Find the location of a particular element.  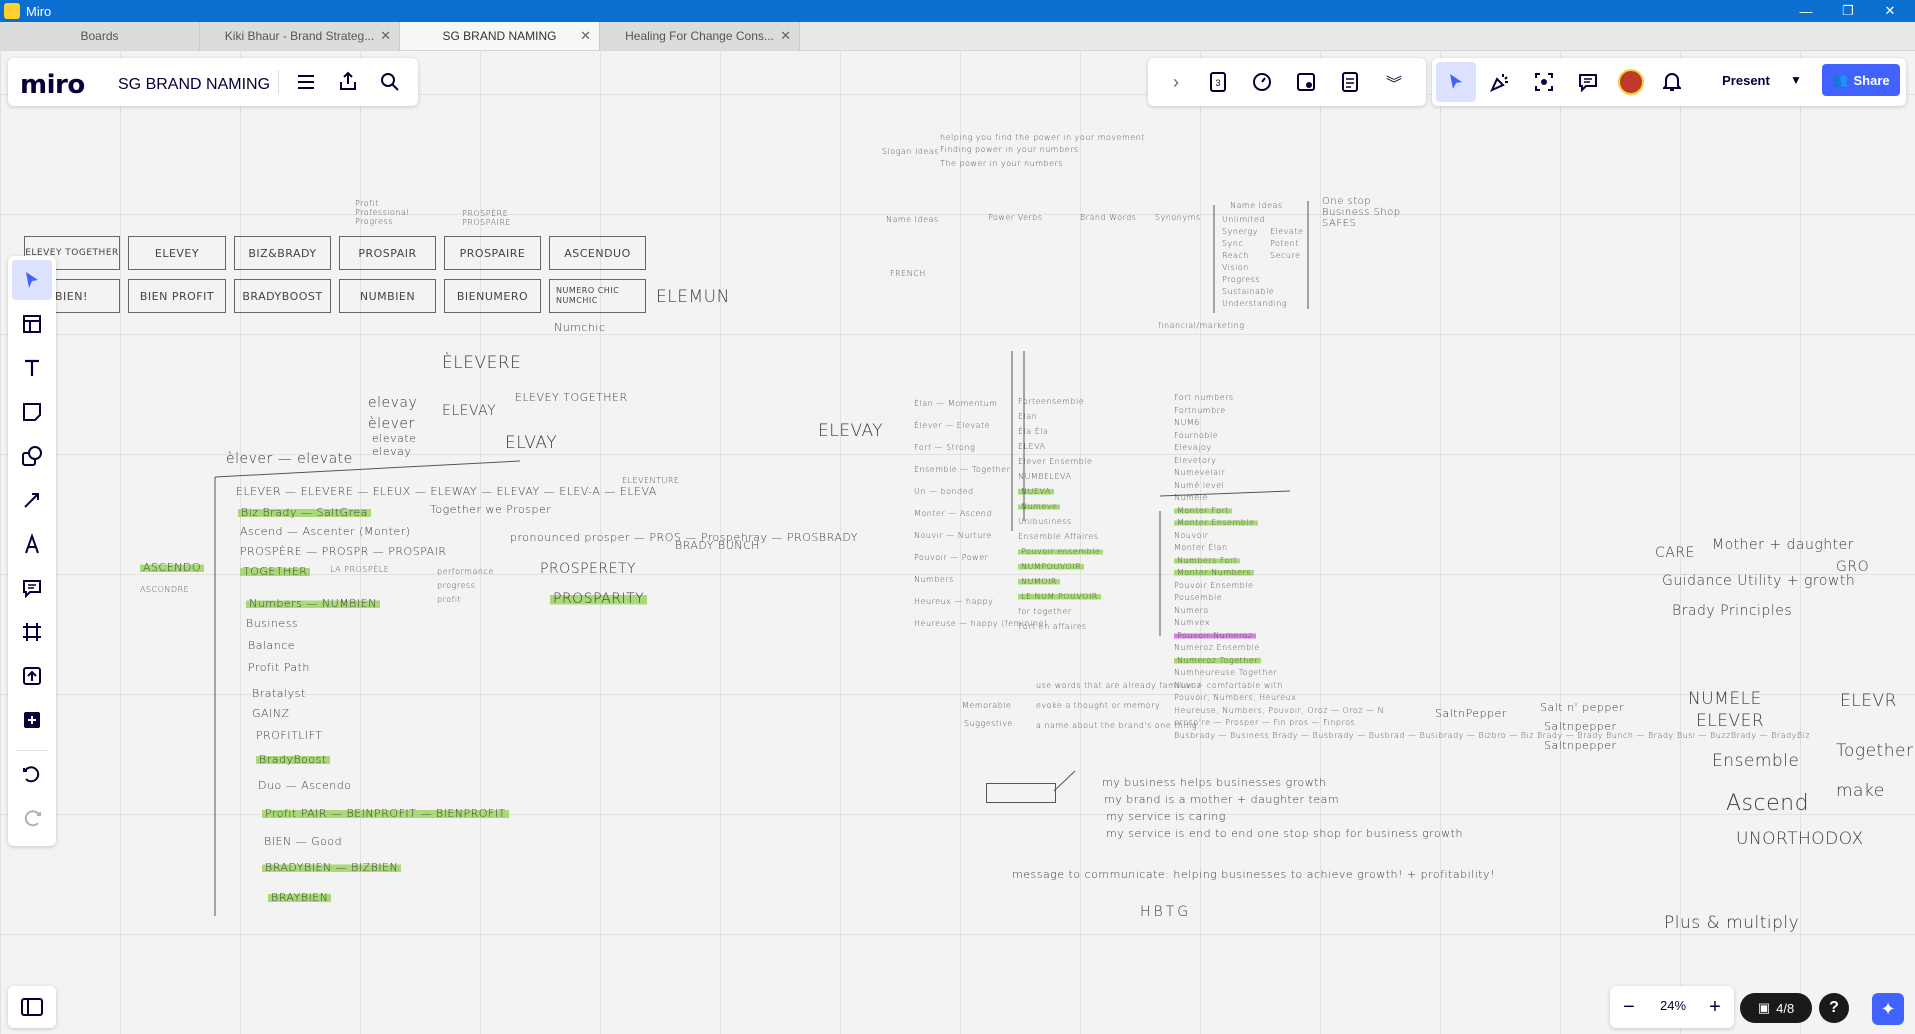

select-tool-icon is located at coordinates (32, 280).